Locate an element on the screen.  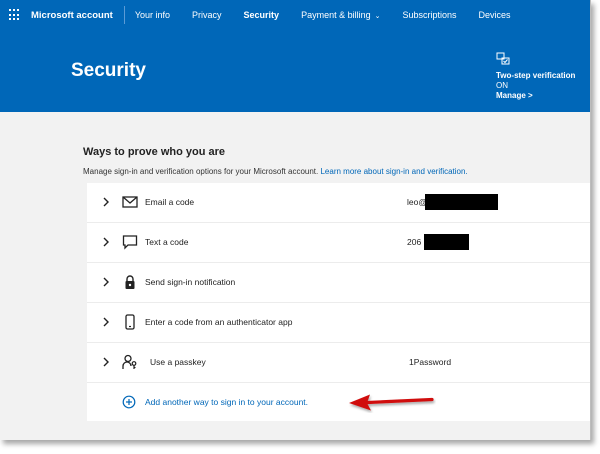
method-label: Text a code is located at coordinates (167, 242).